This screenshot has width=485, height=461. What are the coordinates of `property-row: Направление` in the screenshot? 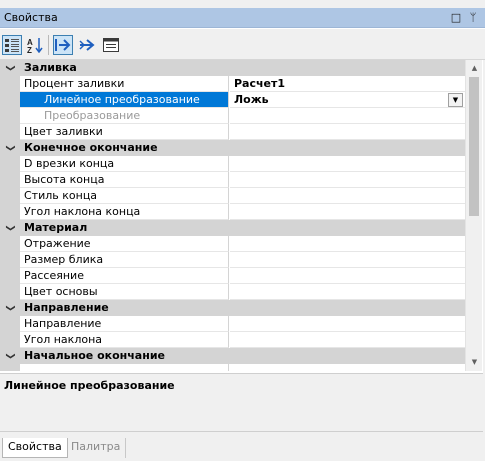 It's located at (232, 324).